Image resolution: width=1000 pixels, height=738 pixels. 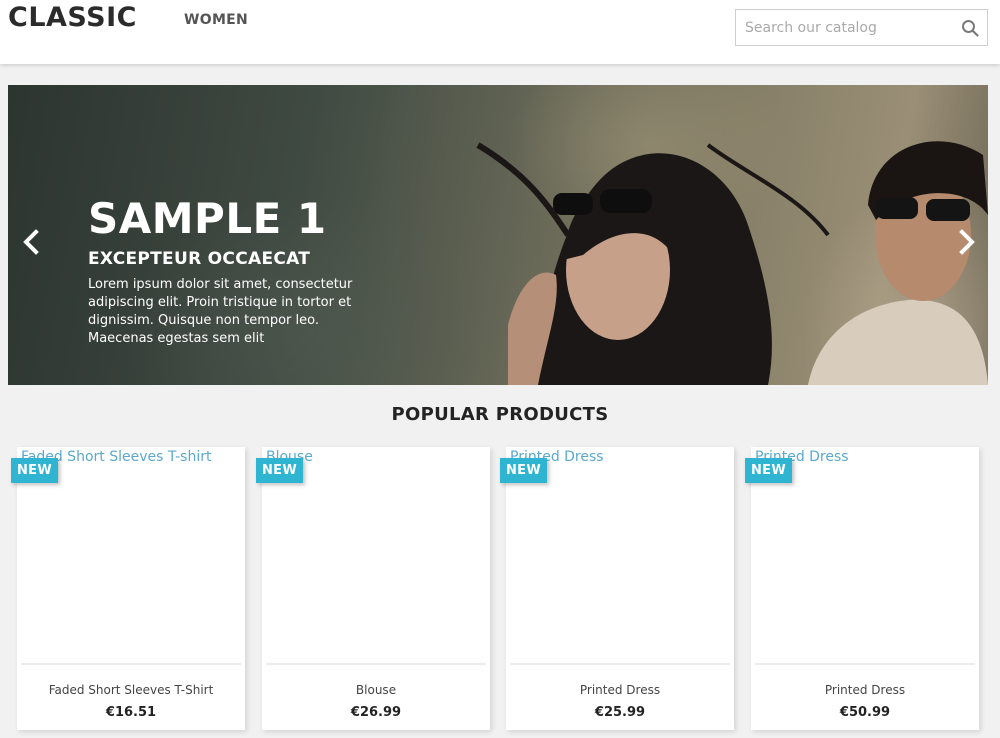 I want to click on product-card: Printed Dress NEW Printed Dress €50.99, so click(x=862, y=588).